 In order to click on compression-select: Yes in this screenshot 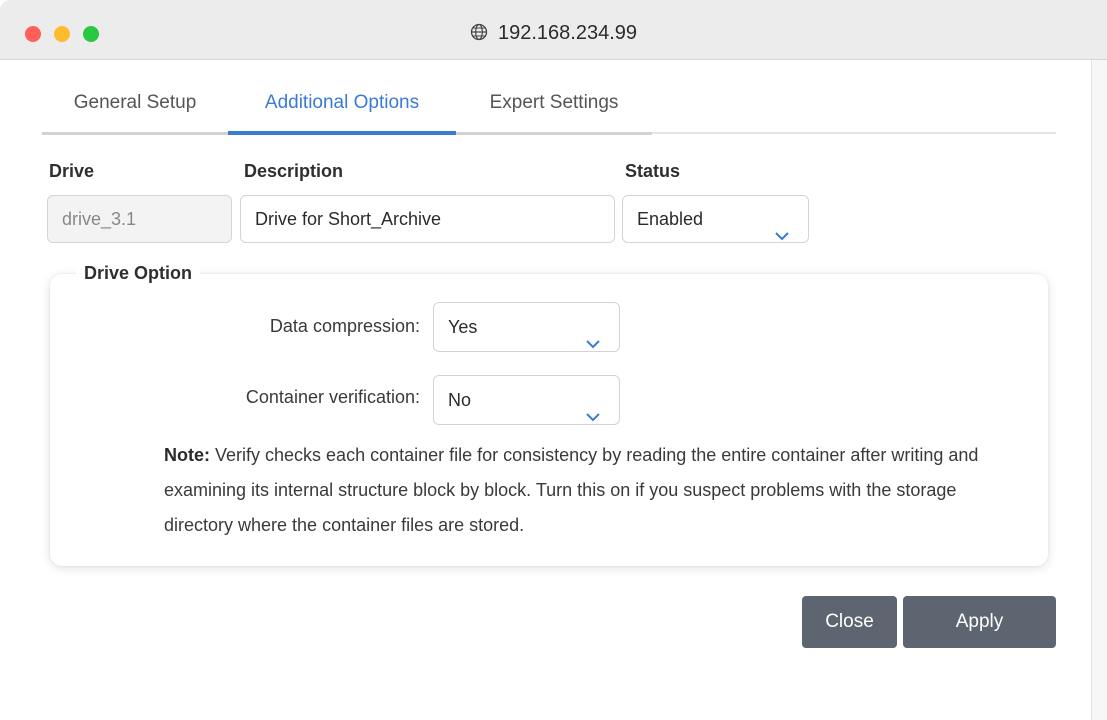, I will do `click(526, 327)`.